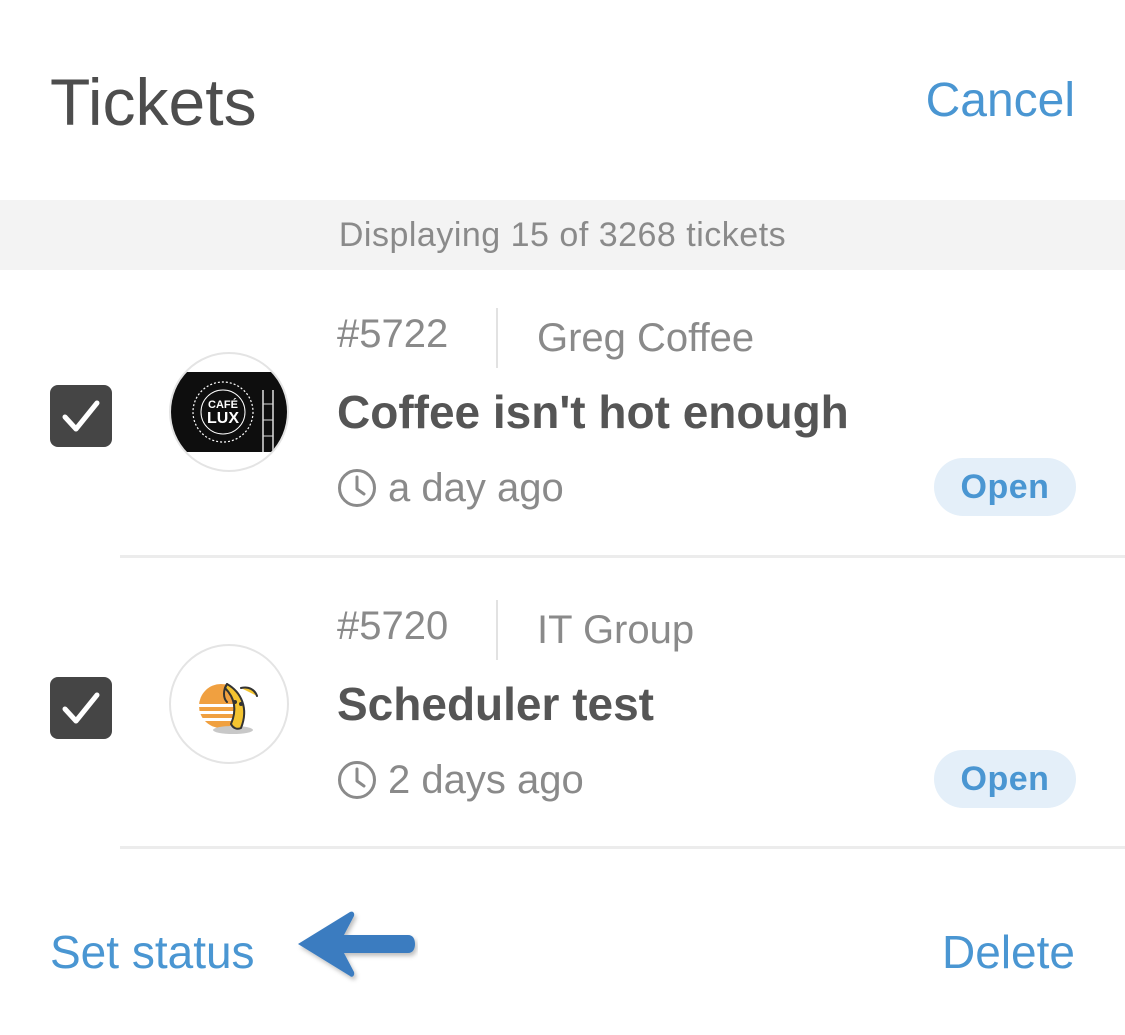 The height and width of the screenshot is (1035, 1125). I want to click on ticket-number: #5720, so click(393, 626).